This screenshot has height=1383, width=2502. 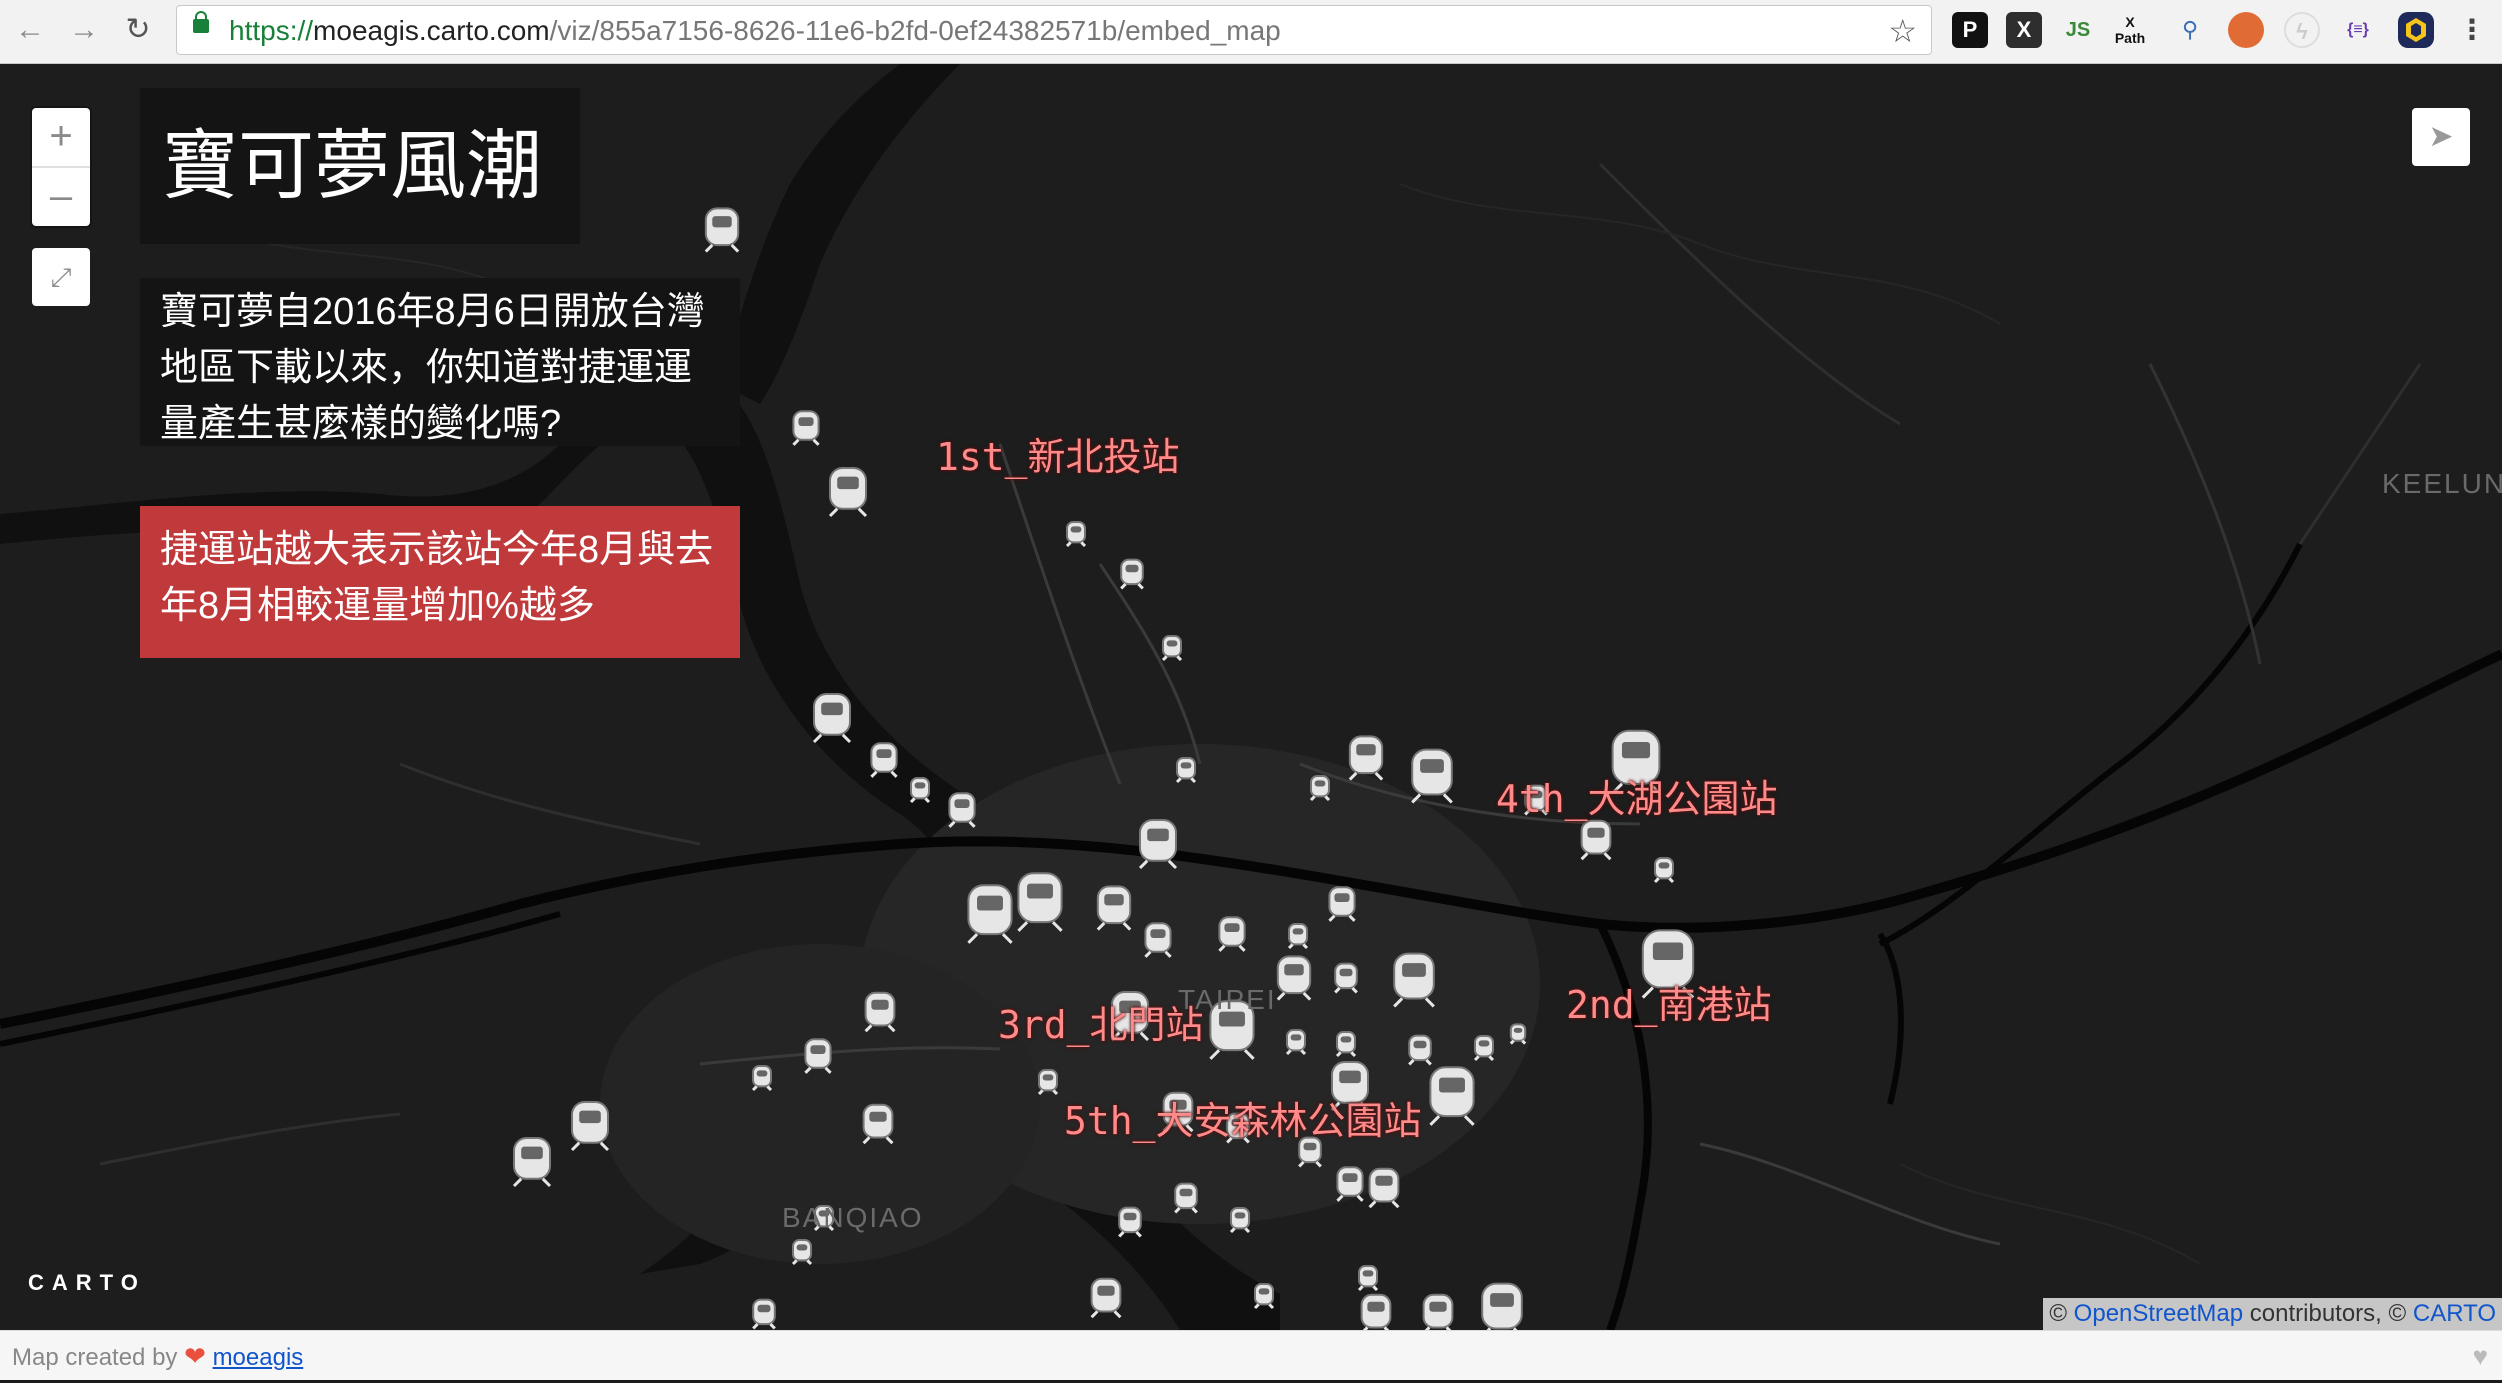 What do you see at coordinates (2190, 30) in the screenshot?
I see `extension-satellite-icon: ⚲` at bounding box center [2190, 30].